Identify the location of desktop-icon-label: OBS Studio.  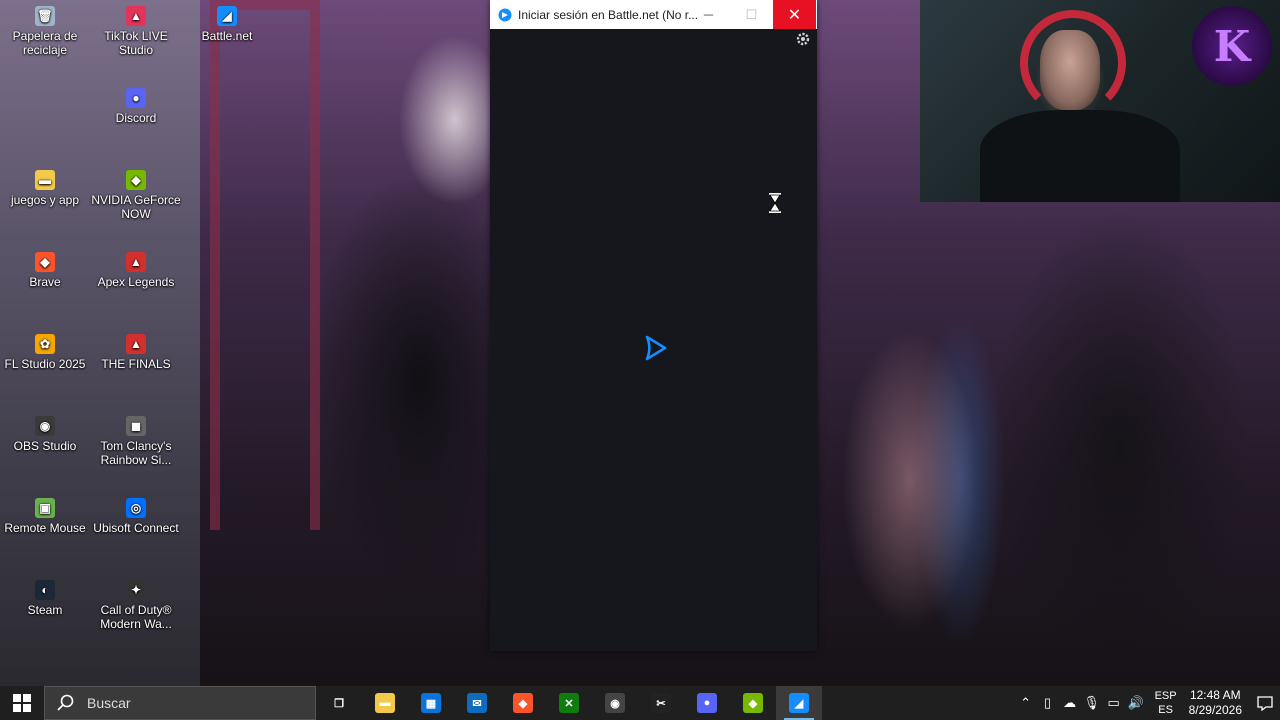
(45, 446).